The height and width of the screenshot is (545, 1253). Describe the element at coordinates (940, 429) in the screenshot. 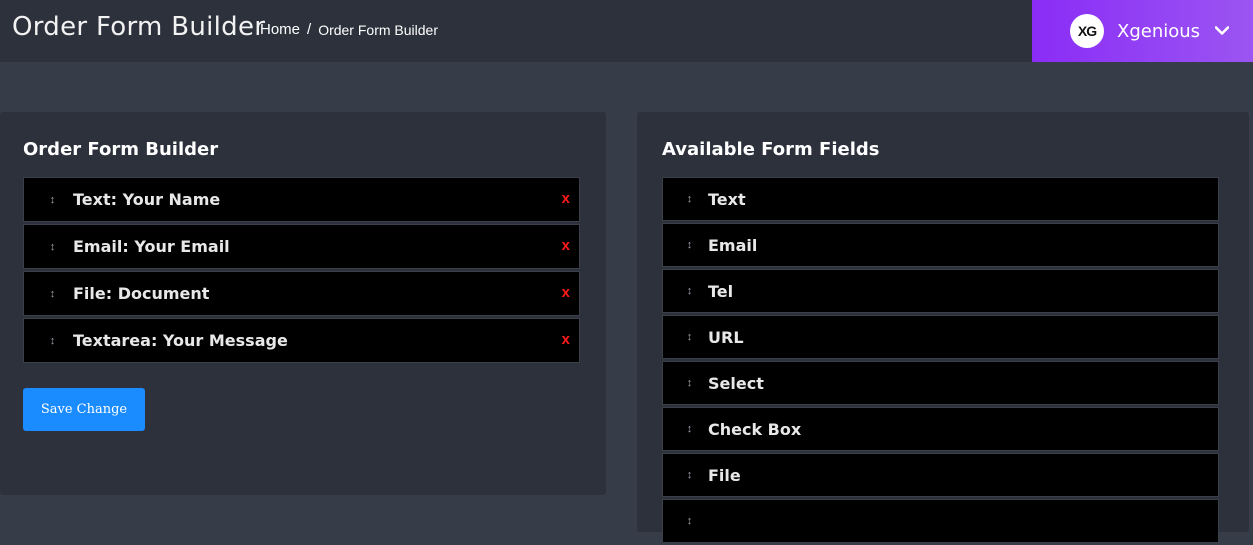

I see `available-field-item: ↕ Check Box` at that location.